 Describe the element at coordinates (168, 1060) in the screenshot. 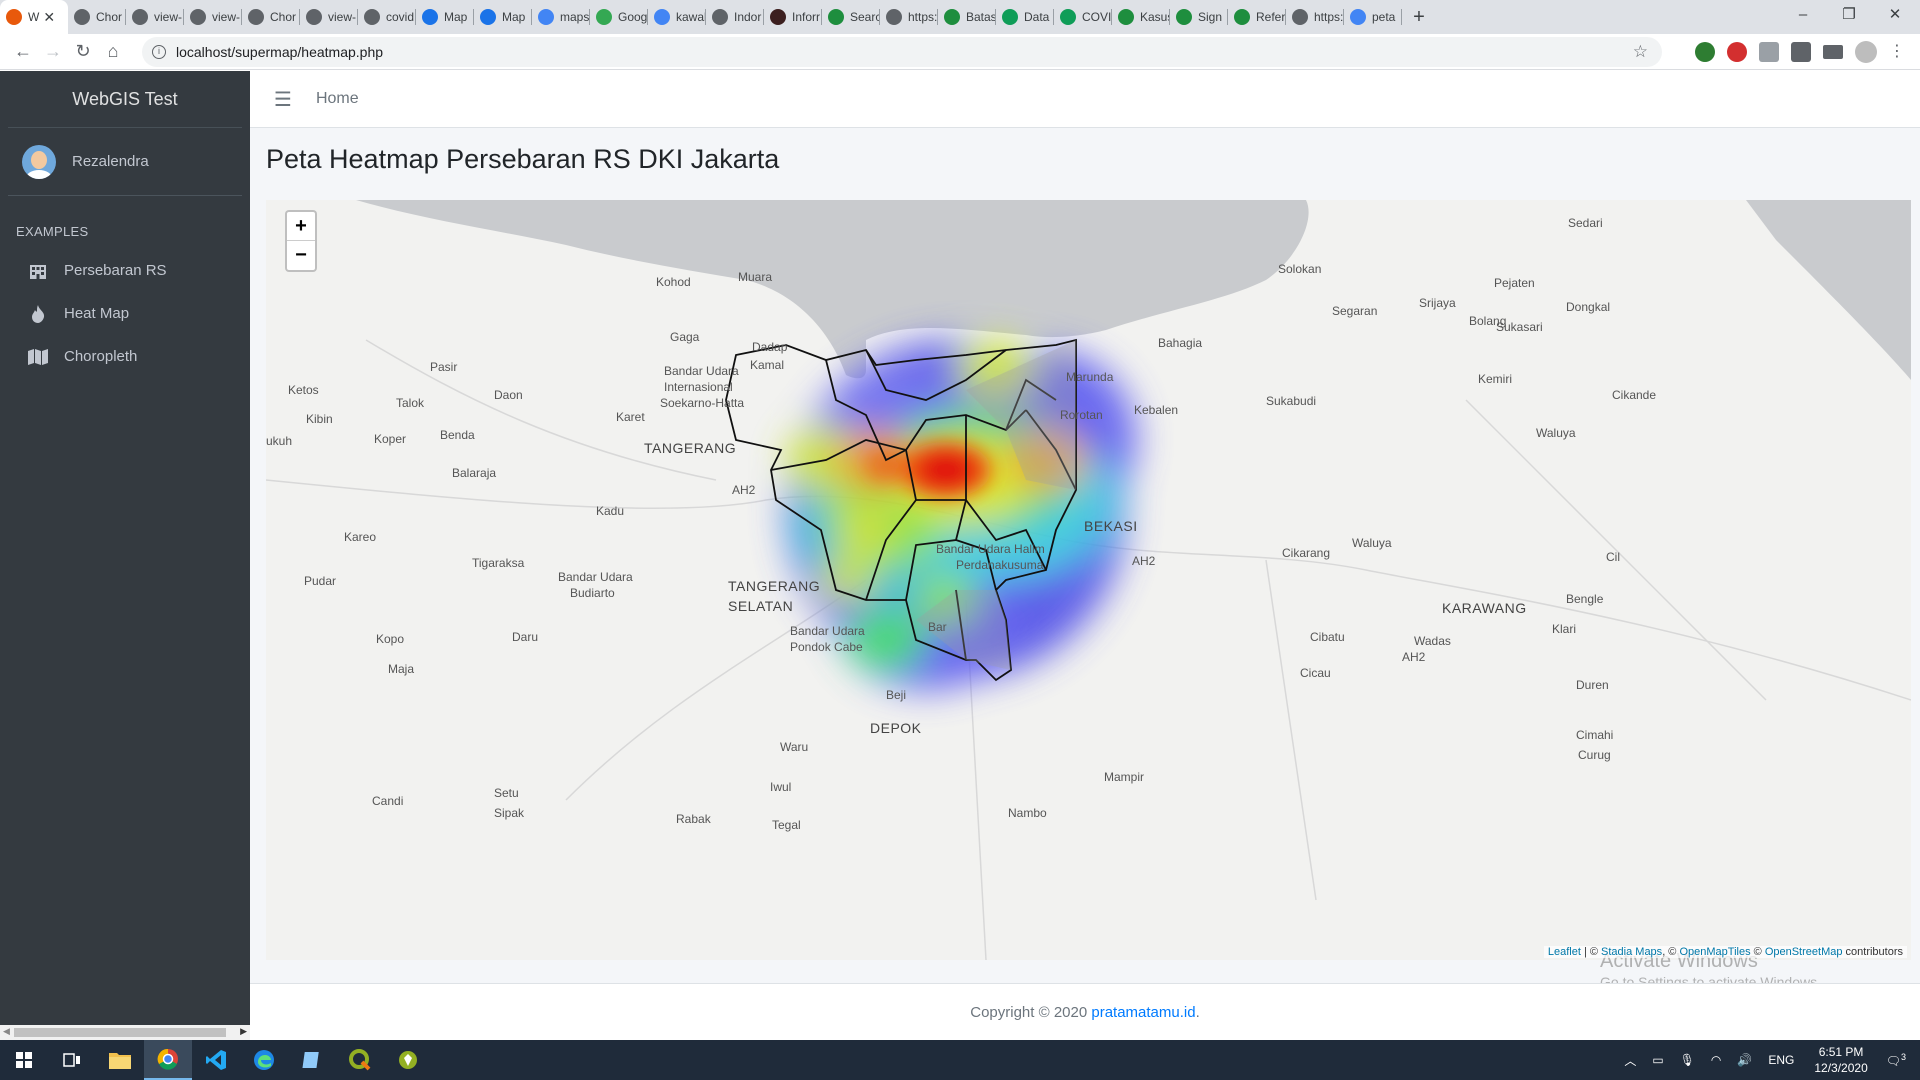

I see `chrome-icon` at that location.